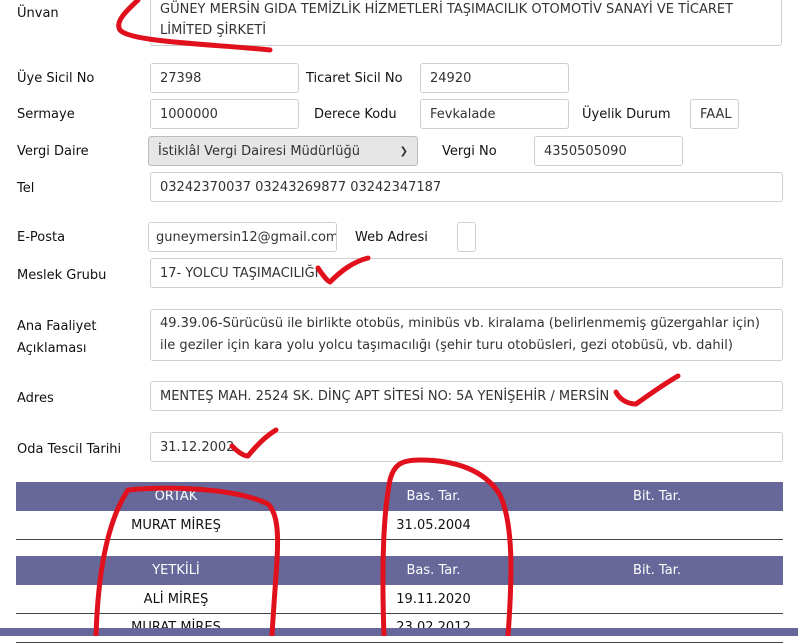 This screenshot has height=643, width=798. I want to click on eposta-field: guneymersin12@gmail.com, so click(242, 237).